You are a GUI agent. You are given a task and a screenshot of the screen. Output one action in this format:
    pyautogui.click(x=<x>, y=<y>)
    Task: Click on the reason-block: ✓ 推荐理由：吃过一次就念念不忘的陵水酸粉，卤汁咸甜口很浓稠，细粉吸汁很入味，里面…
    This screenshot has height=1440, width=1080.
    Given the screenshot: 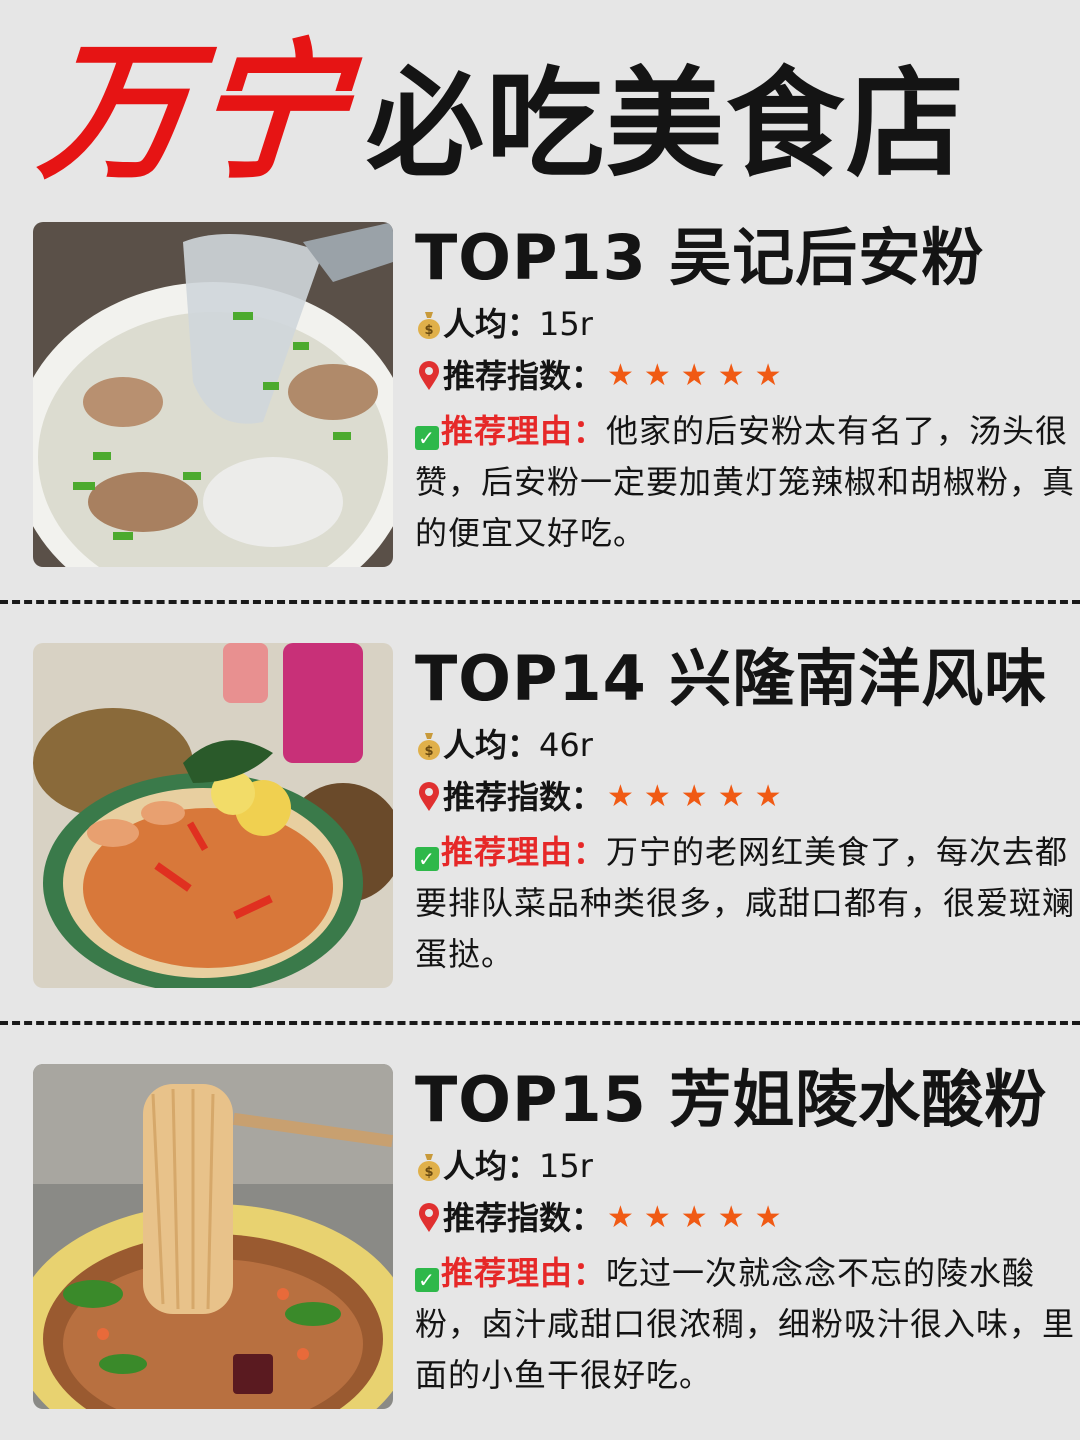 What is the action you would take?
    pyautogui.click(x=745, y=1324)
    